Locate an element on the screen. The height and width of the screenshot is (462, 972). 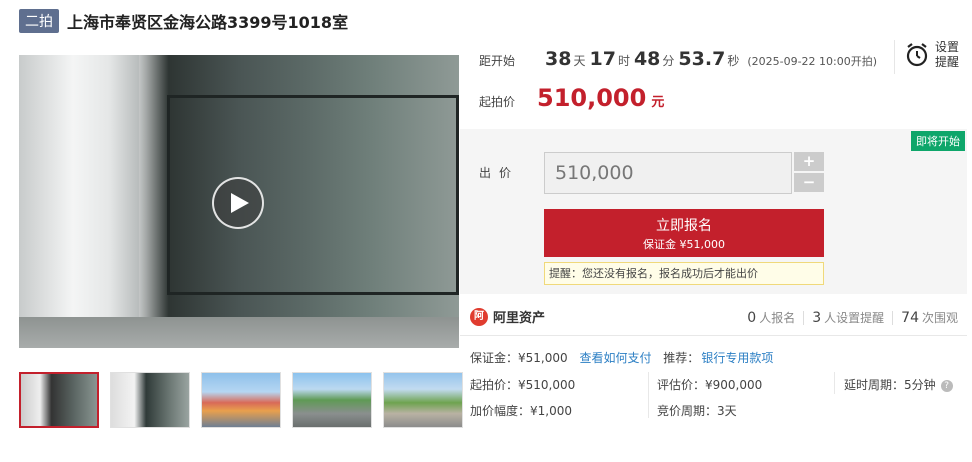
deposit-info: 保证金：¥51,000 查看如何支付 推荐： 银行专用款项 is located at coordinates (621, 357).